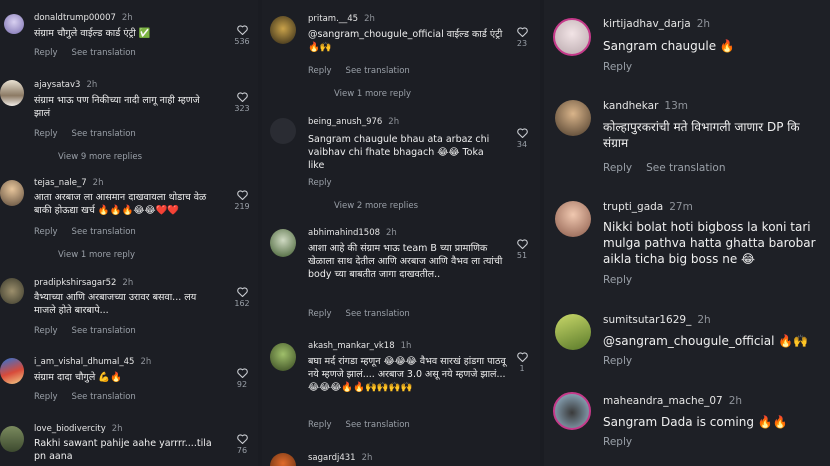 The width and height of the screenshot is (830, 466). Describe the element at coordinates (242, 297) in the screenshot. I see `like-button: 162` at that location.